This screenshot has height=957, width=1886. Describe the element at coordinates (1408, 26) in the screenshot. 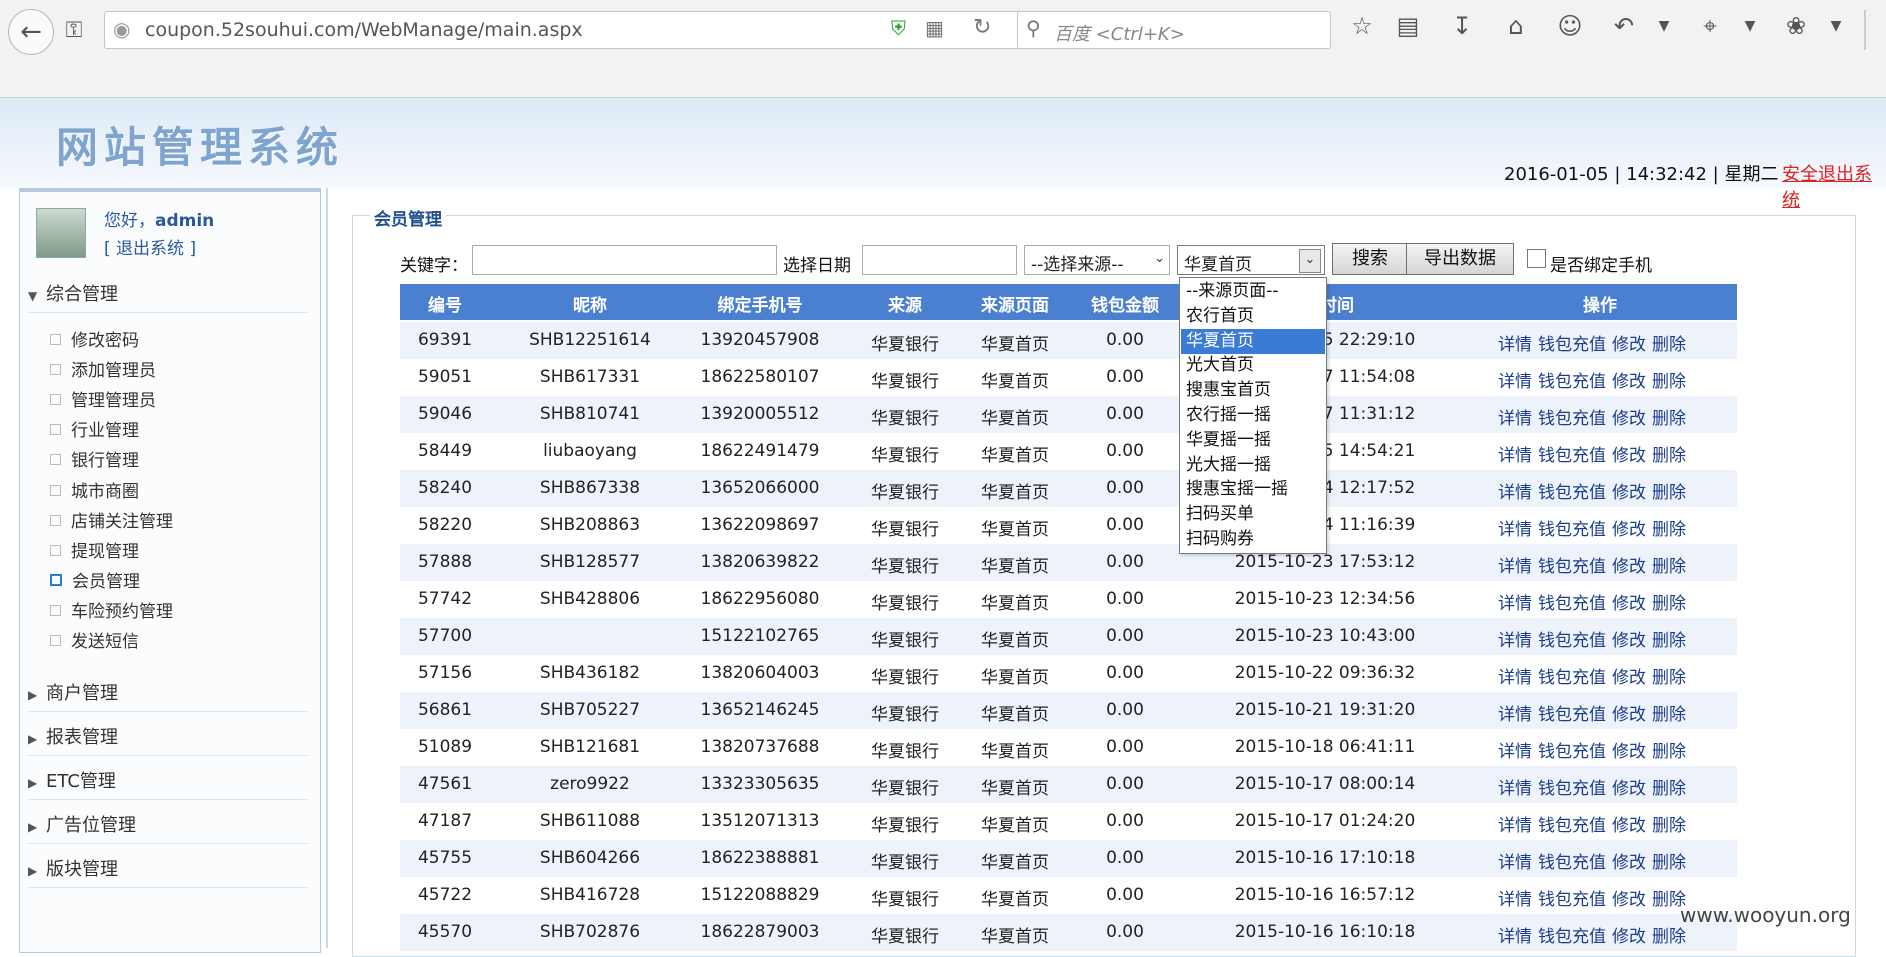

I see `reading-list-icon: ▤` at that location.